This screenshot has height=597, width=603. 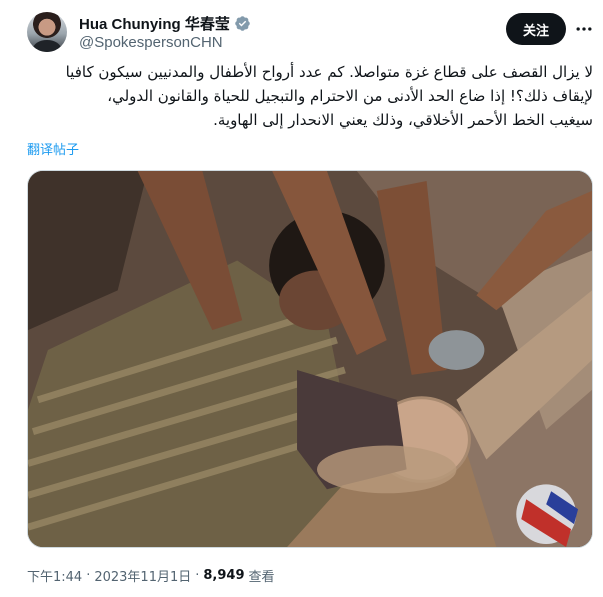 I want to click on post-date: 2023年11月1日, so click(x=142, y=575).